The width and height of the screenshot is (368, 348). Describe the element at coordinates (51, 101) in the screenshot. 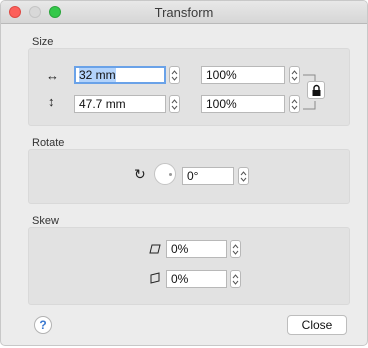

I see `vertical-arrows-icon: ↕` at that location.